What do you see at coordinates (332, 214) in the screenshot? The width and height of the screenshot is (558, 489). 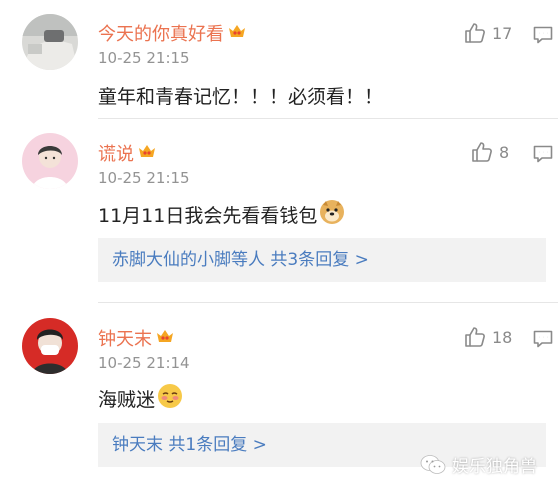 I see `doge-emoji-icon` at bounding box center [332, 214].